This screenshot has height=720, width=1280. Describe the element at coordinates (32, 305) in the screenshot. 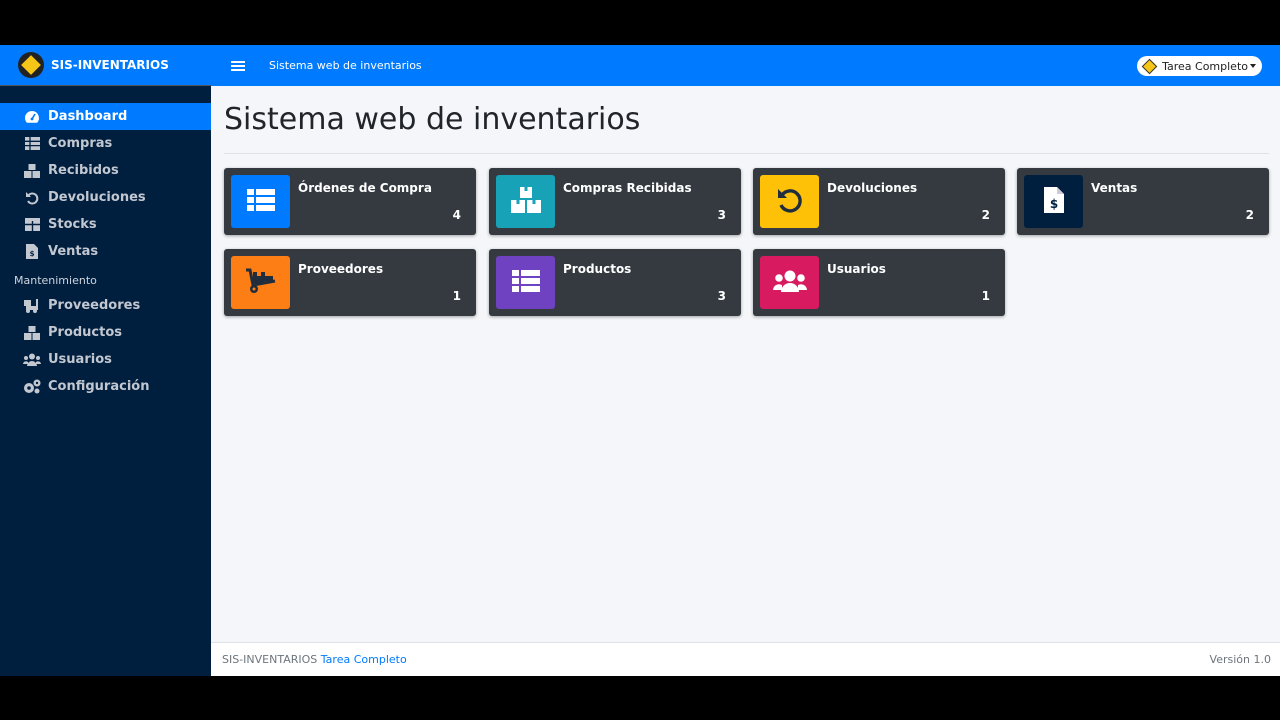

I see `truck-icon` at that location.